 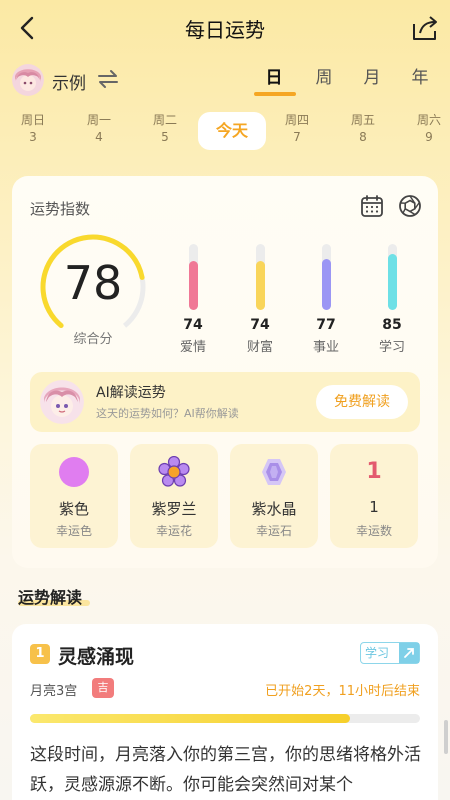 What do you see at coordinates (260, 325) in the screenshot?
I see `wealth-score: 74` at bounding box center [260, 325].